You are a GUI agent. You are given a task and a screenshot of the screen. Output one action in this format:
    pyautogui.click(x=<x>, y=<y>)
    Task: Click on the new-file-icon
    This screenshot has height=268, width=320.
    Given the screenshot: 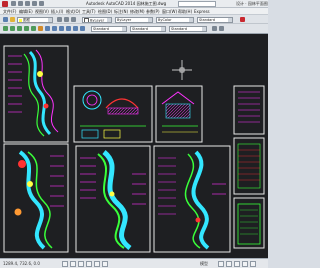 What is the action you would take?
    pyautogui.click(x=13, y=3)
    